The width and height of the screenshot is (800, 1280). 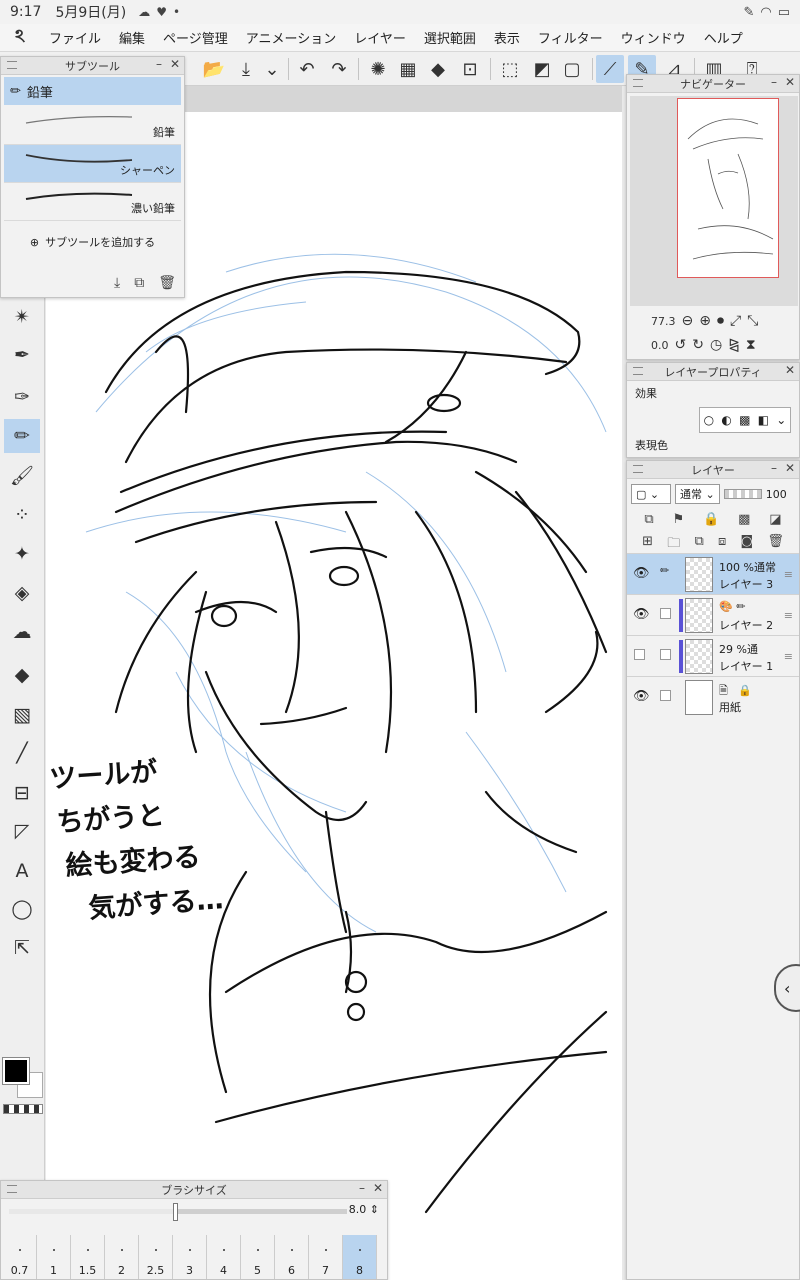 I want to click on brush-size-value: 8.0 ⇕, so click(x=364, y=1209).